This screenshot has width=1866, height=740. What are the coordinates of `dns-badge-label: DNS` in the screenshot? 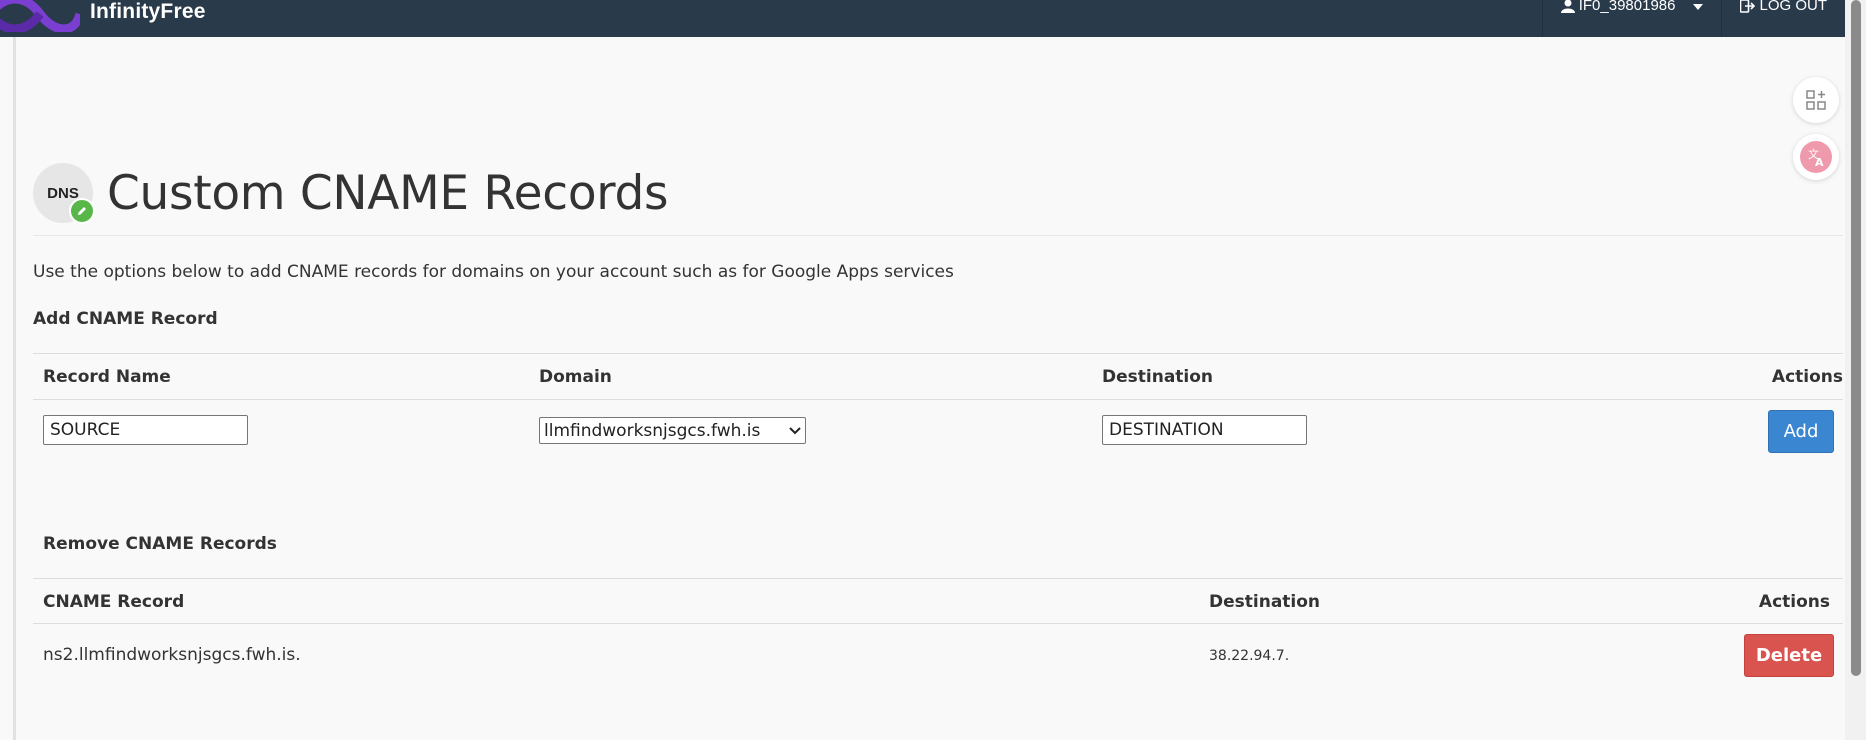 It's located at (63, 193).